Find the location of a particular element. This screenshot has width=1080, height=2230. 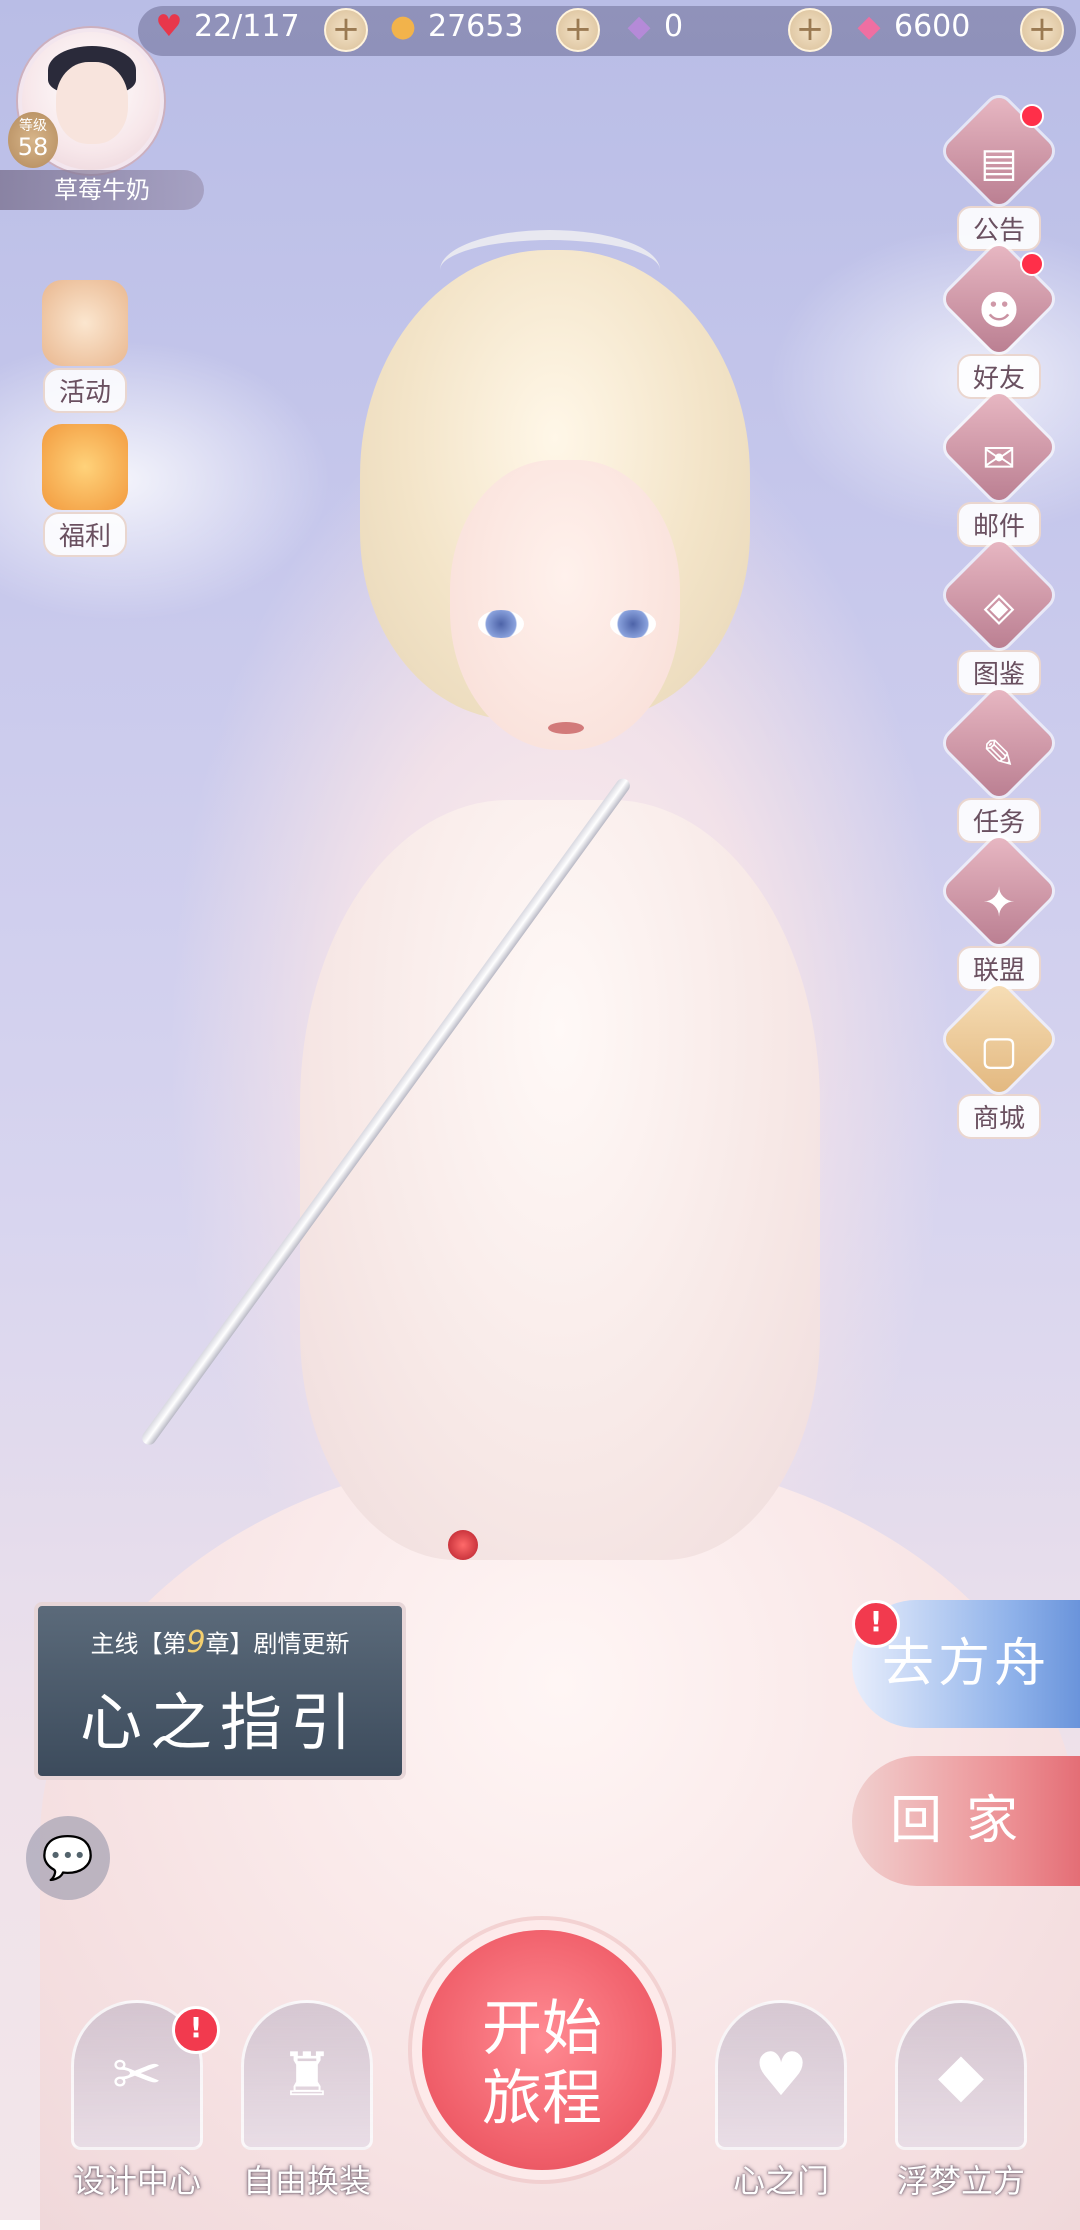

notice-alert-dot is located at coordinates (1032, 116).